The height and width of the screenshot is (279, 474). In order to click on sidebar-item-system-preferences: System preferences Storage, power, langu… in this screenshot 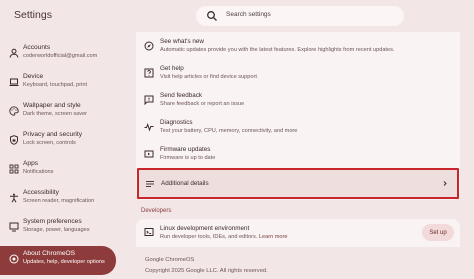, I will do `click(58, 228)`.